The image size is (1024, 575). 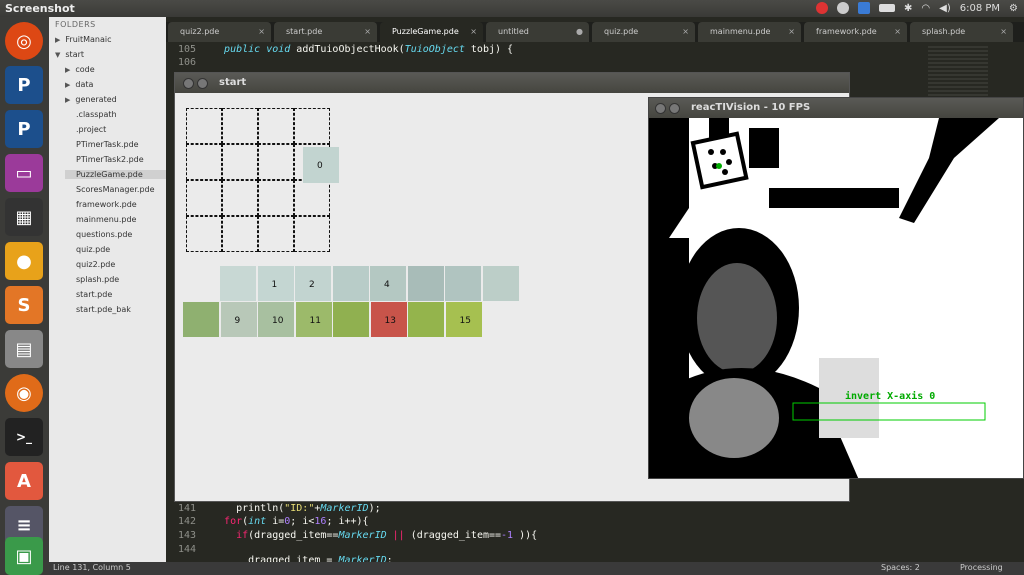 What do you see at coordinates (115, 69) in the screenshot?
I see `sidebar-item: ▶ code` at bounding box center [115, 69].